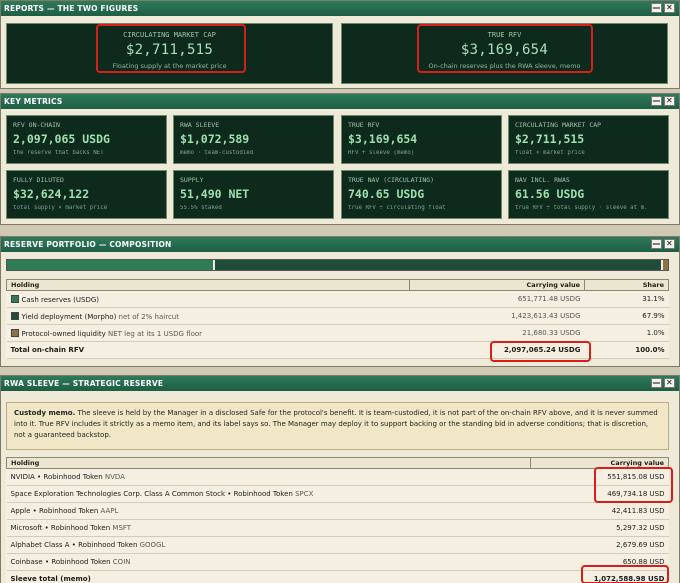  I want to click on card-label: TRUE RFV, so click(504, 35).